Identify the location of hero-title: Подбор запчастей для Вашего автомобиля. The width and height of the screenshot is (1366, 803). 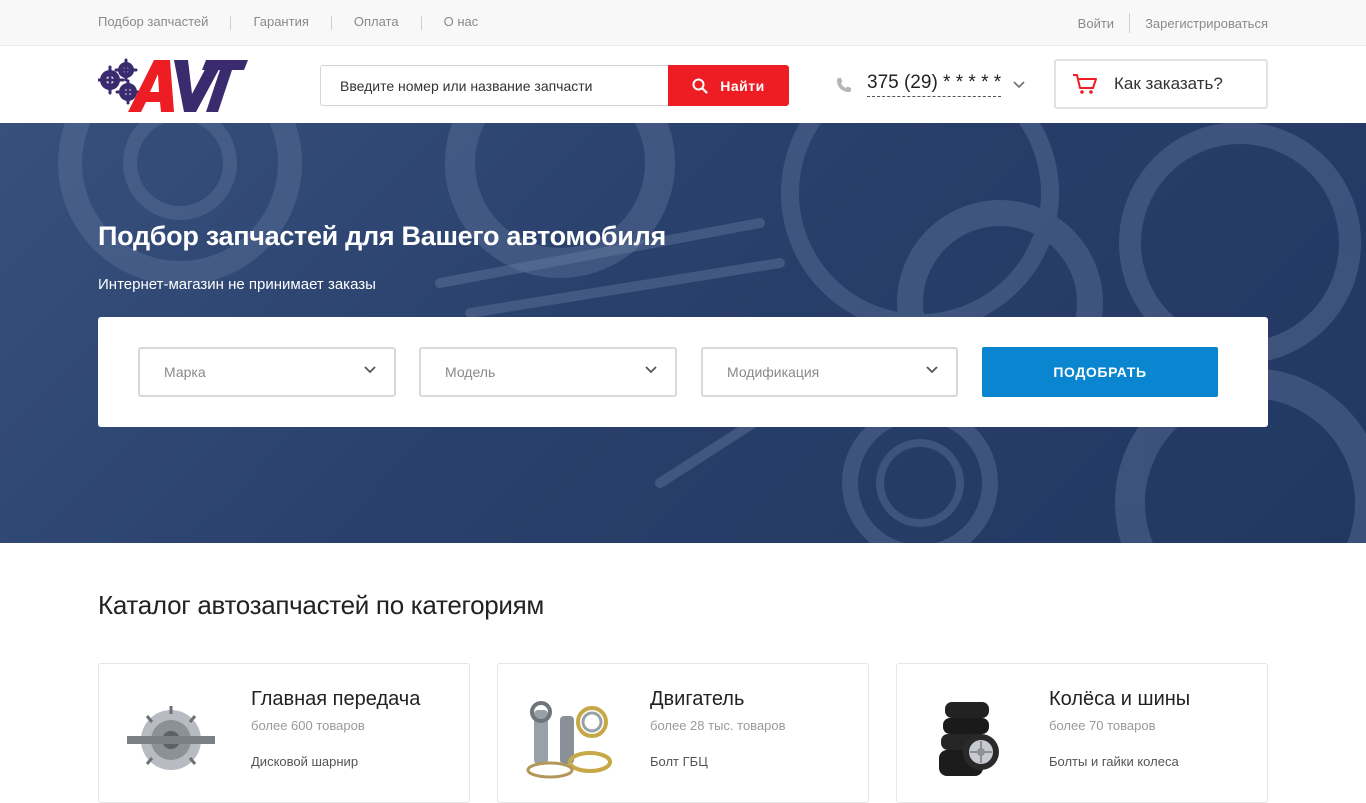
(382, 236).